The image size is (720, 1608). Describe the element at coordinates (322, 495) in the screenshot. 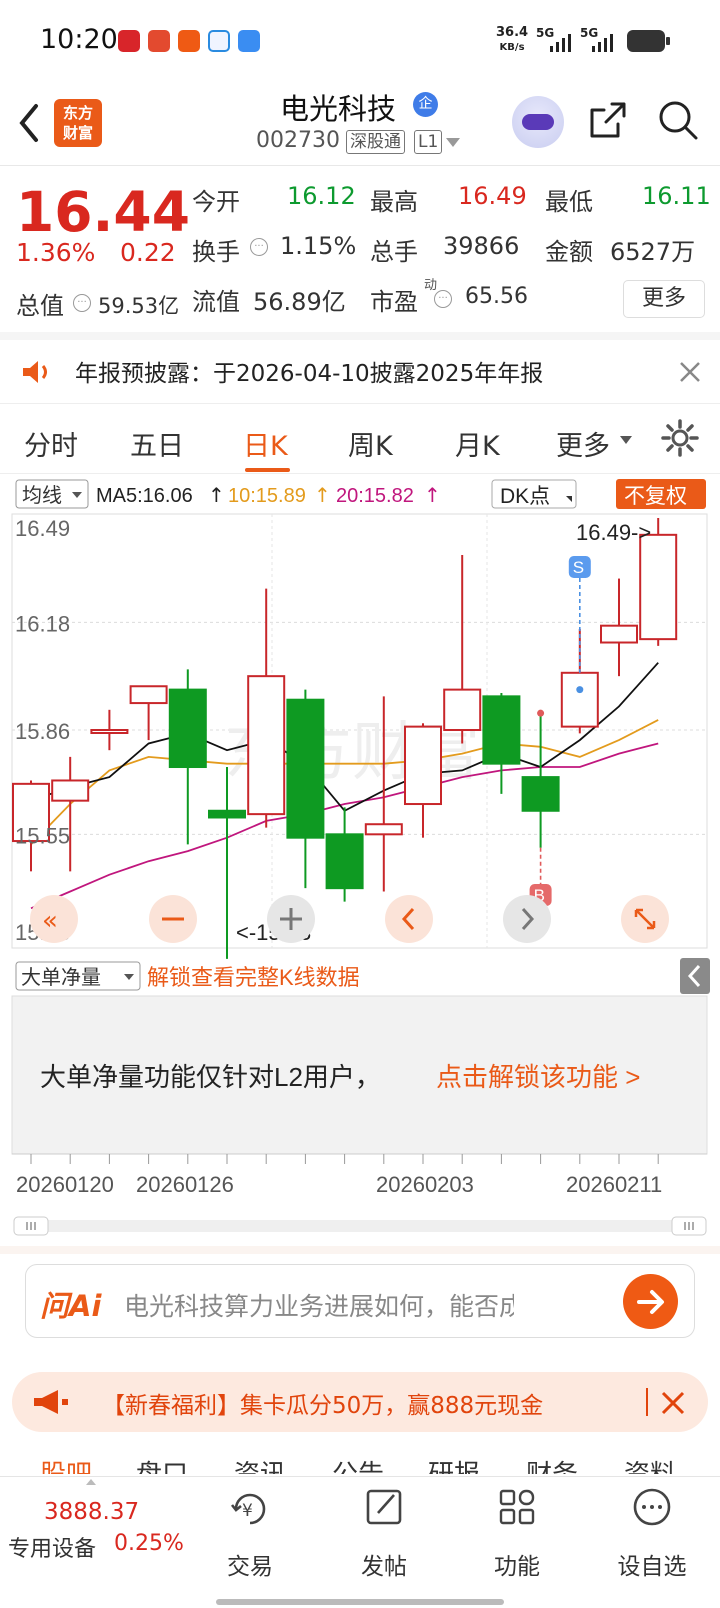

I see `up-arrow-icon: ↑` at that location.